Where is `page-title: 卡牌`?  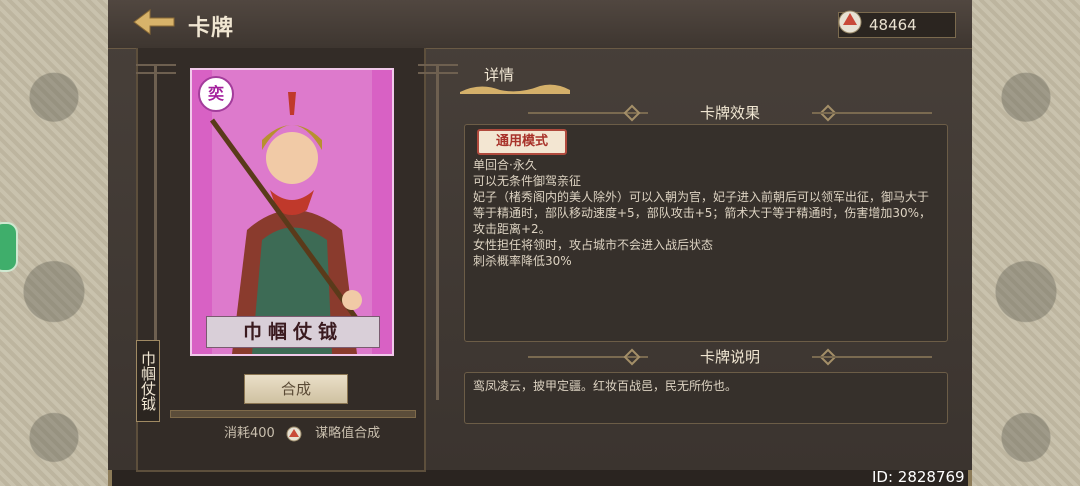 page-title: 卡牌 is located at coordinates (211, 28).